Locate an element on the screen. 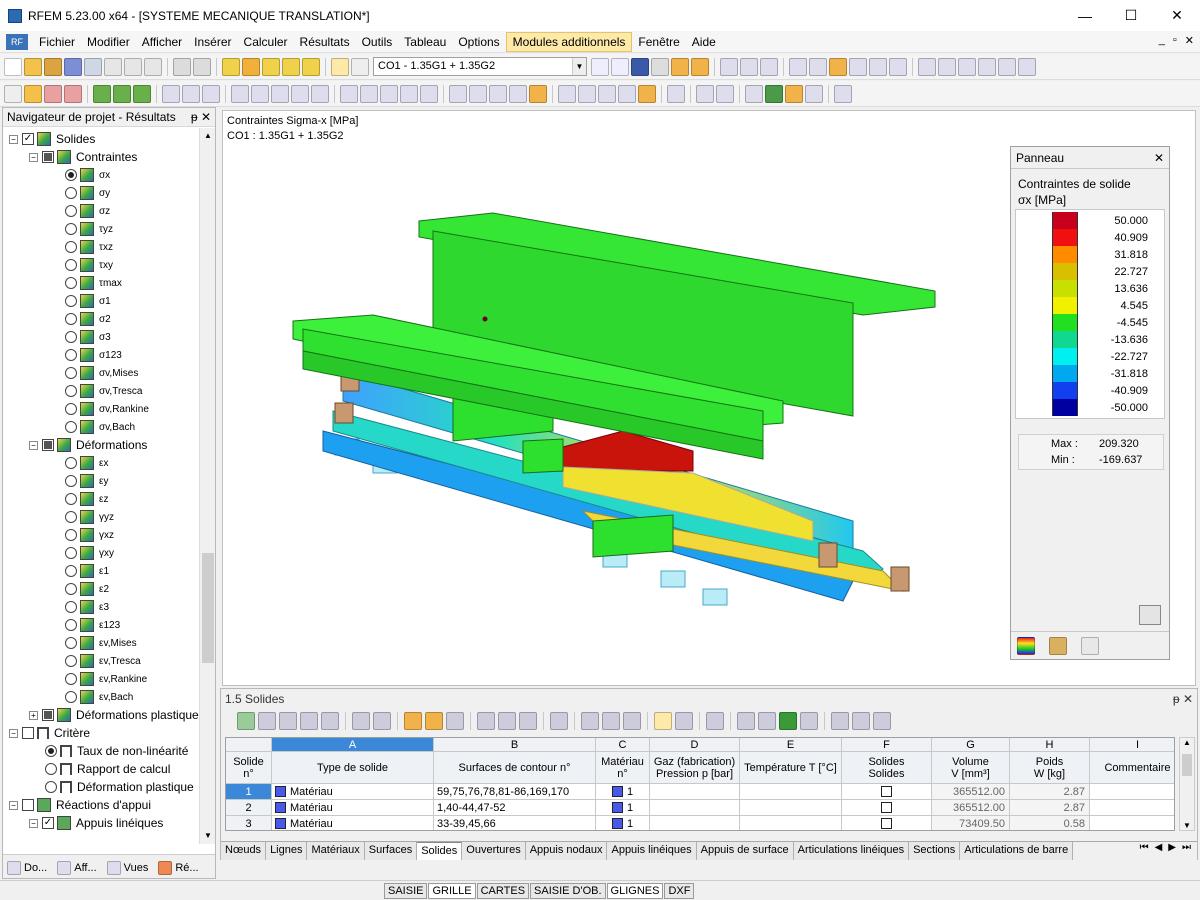 The height and width of the screenshot is (900, 1200). cell-material: 1 is located at coordinates (623, 808).